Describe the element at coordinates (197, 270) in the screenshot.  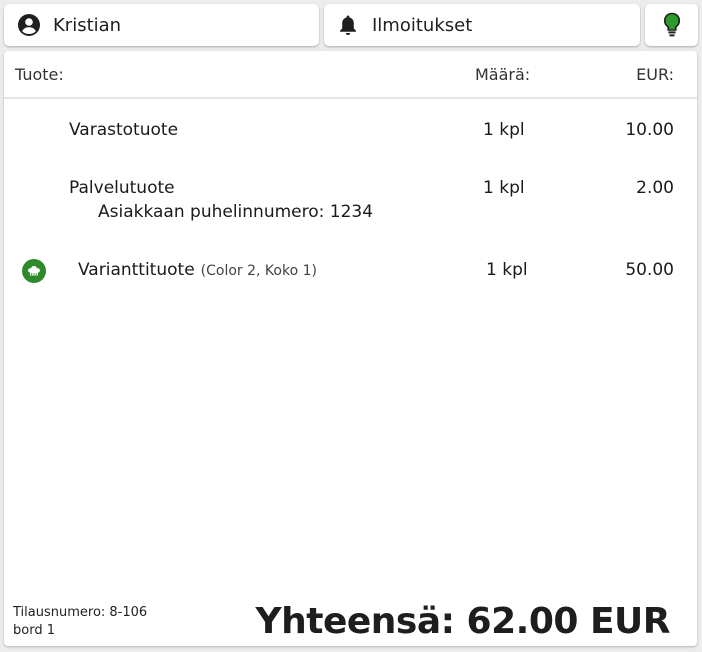
I see `row-product-name-wrap: Varianttituote (Color 2, Koko 1)` at that location.